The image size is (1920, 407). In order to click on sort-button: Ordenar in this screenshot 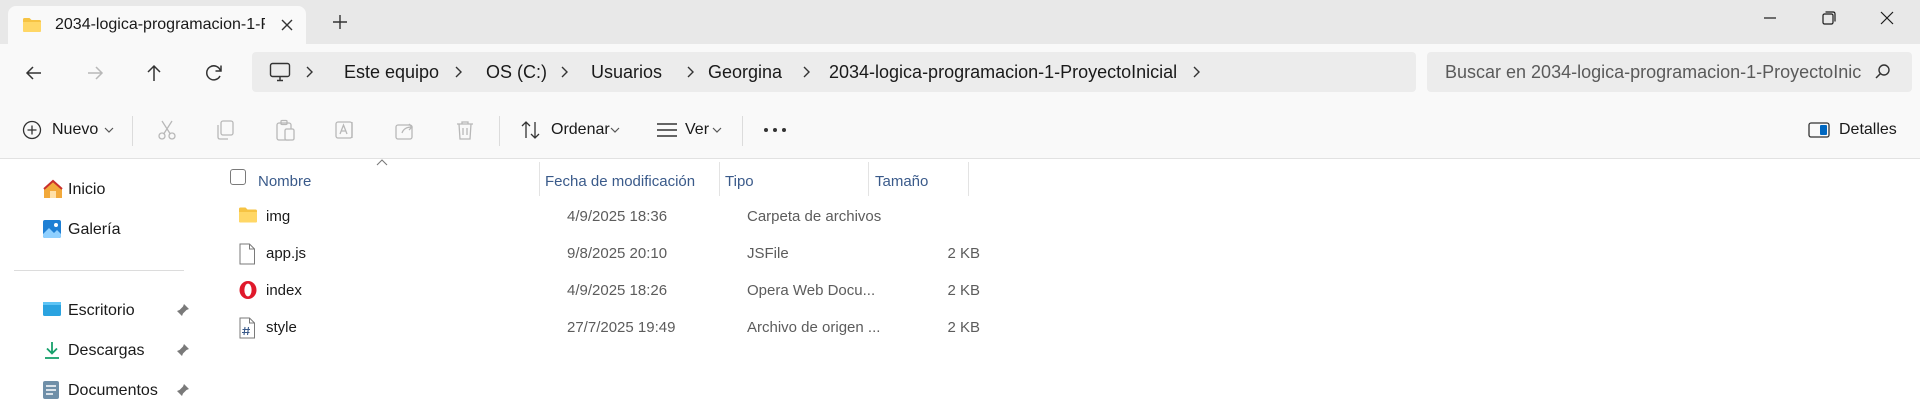, I will do `click(570, 130)`.